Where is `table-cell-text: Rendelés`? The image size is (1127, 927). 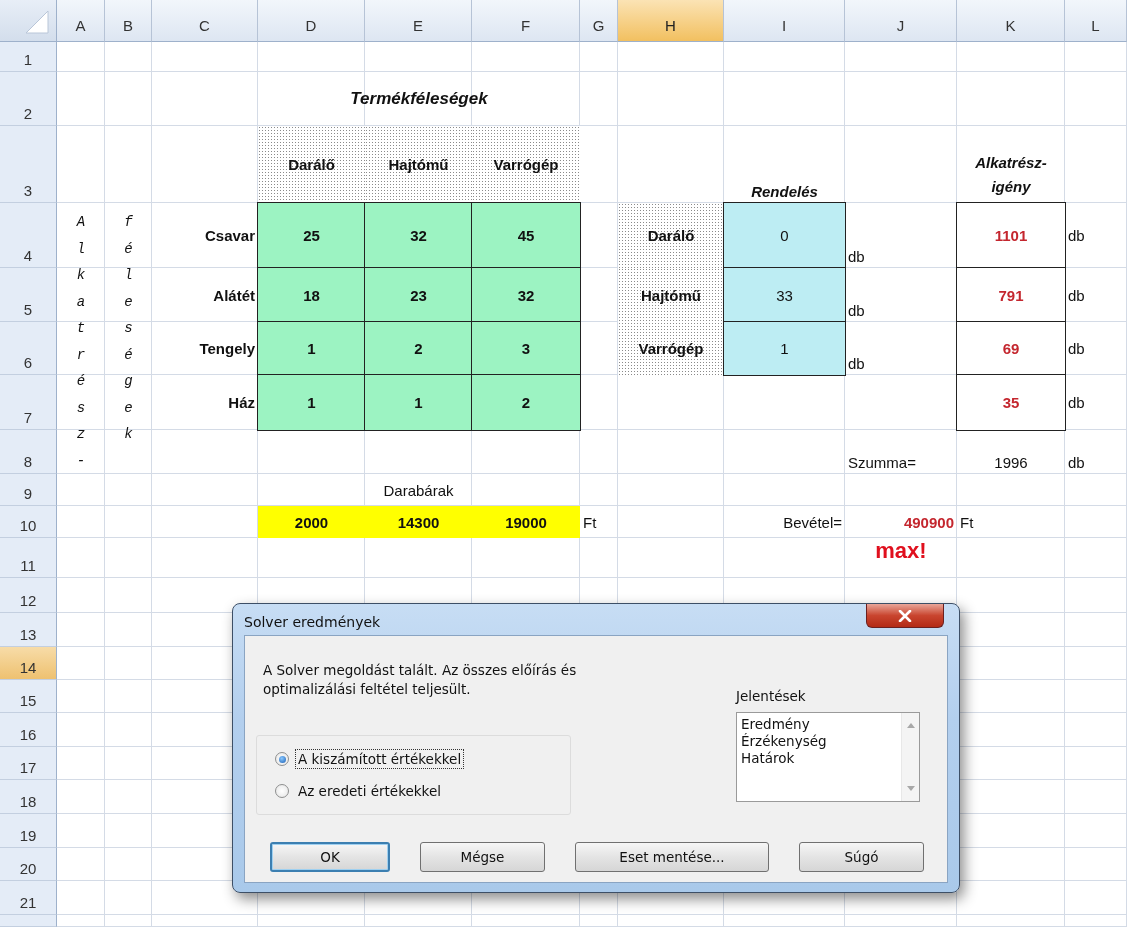 table-cell-text: Rendelés is located at coordinates (784, 192).